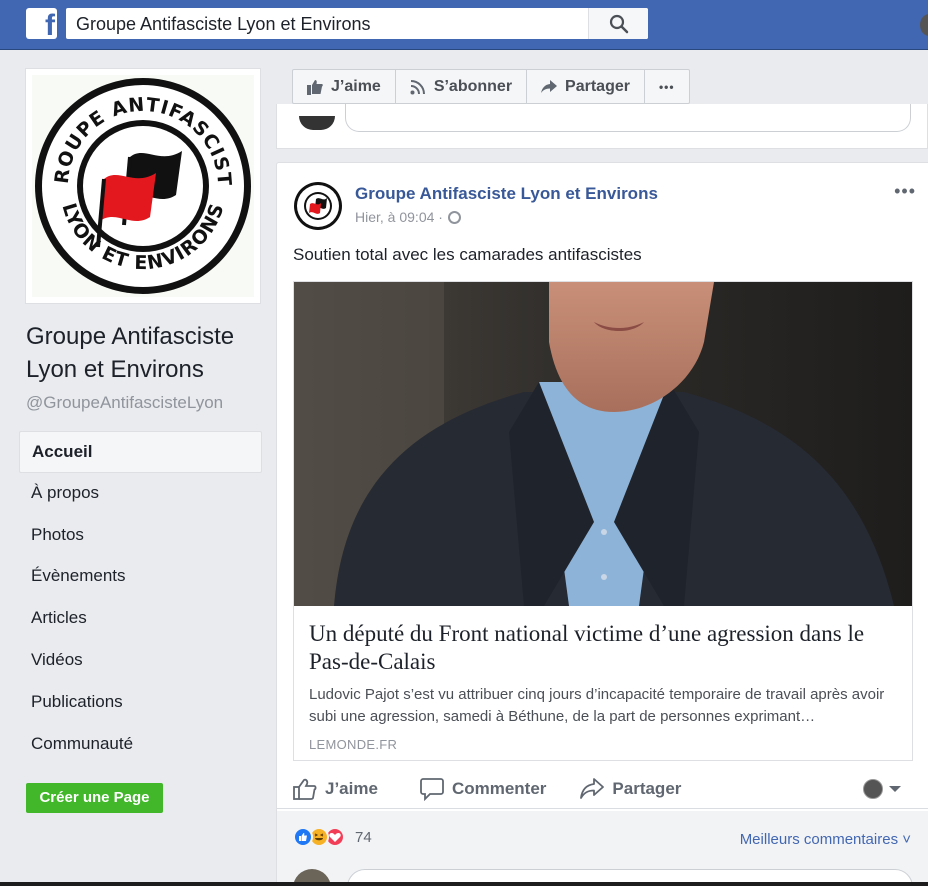 This screenshot has width=928, height=886. Describe the element at coordinates (506, 194) in the screenshot. I see `post-author-name: Groupe Antifasciste Lyon et Environs` at that location.